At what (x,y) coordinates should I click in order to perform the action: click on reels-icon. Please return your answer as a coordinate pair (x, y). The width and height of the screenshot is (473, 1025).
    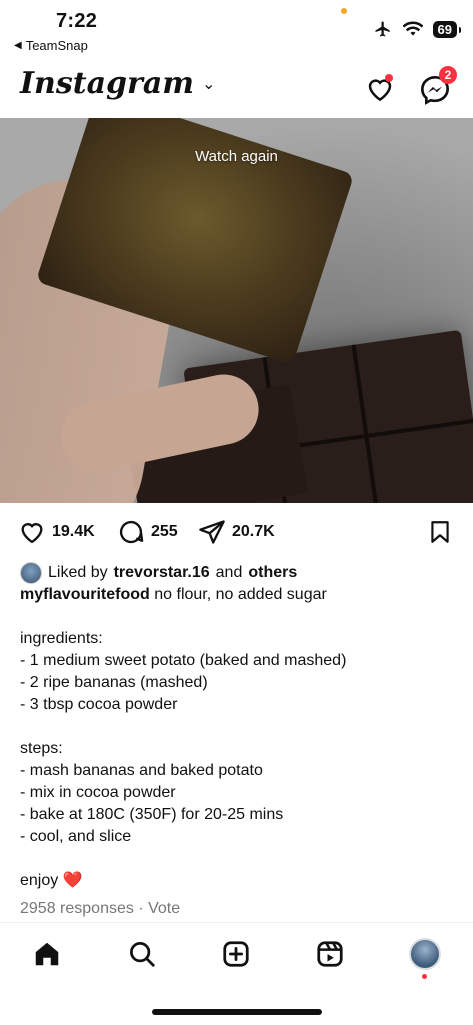
    Looking at the image, I should click on (330, 954).